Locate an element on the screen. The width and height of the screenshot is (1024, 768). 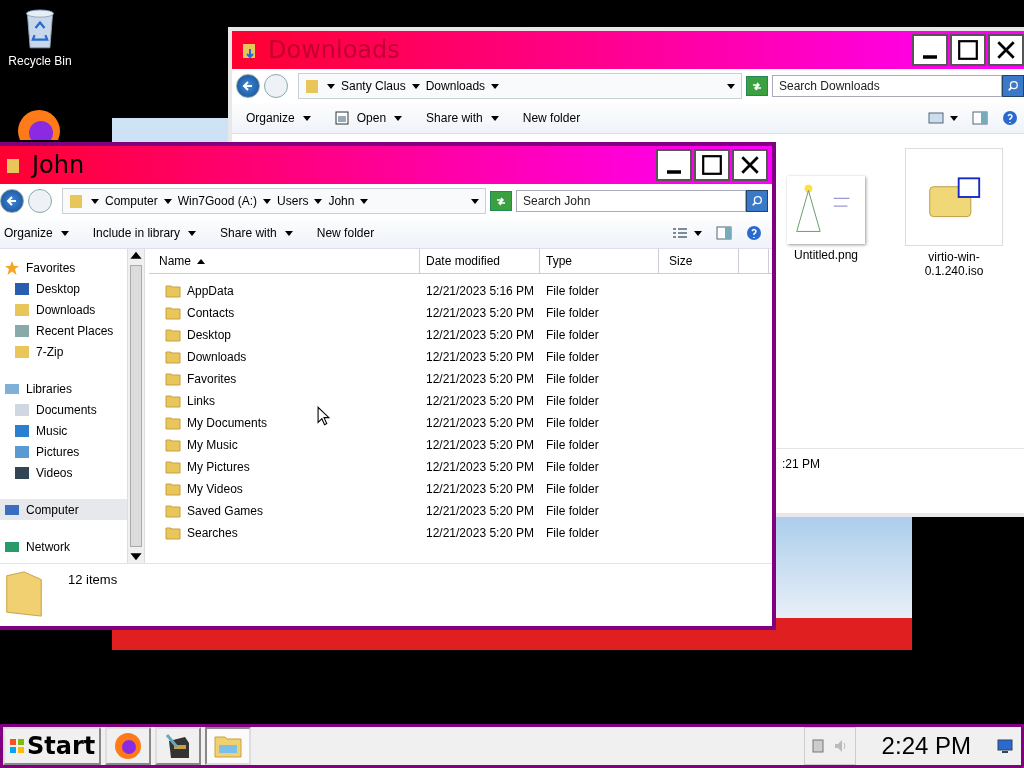
address-bar: Santy Claus Downloads is located at coordinates (520, 86).